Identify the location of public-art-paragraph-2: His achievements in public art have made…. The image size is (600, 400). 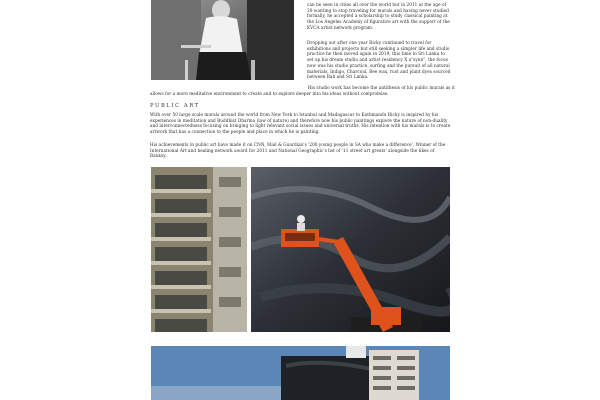
(298, 150).